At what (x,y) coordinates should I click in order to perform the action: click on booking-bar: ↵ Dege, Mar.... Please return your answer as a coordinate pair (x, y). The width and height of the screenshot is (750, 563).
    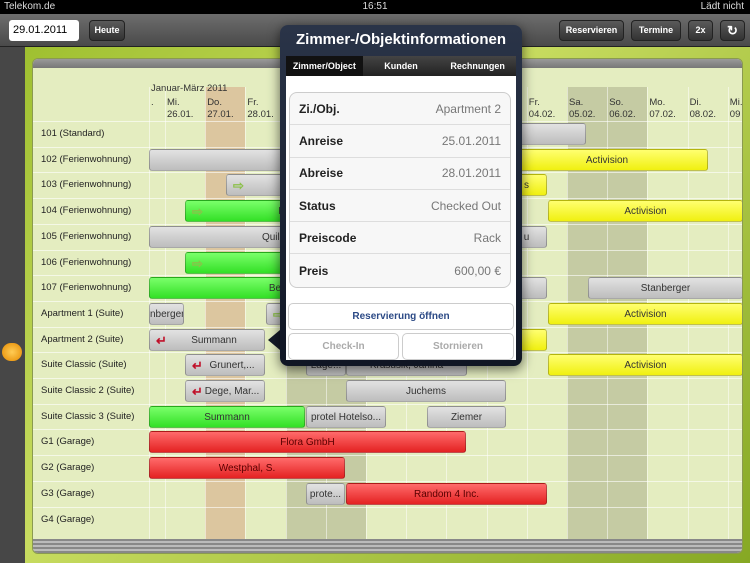
    Looking at the image, I should click on (225, 391).